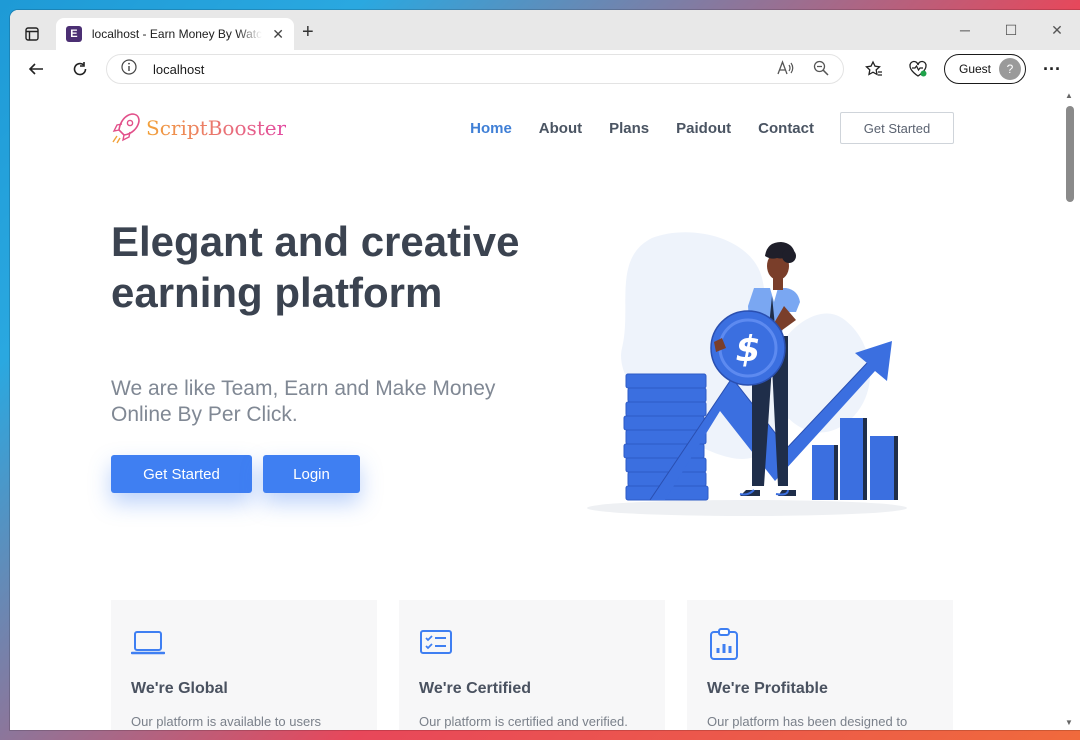  What do you see at coordinates (243, 643) in the screenshot?
I see `laptop-icon` at bounding box center [243, 643].